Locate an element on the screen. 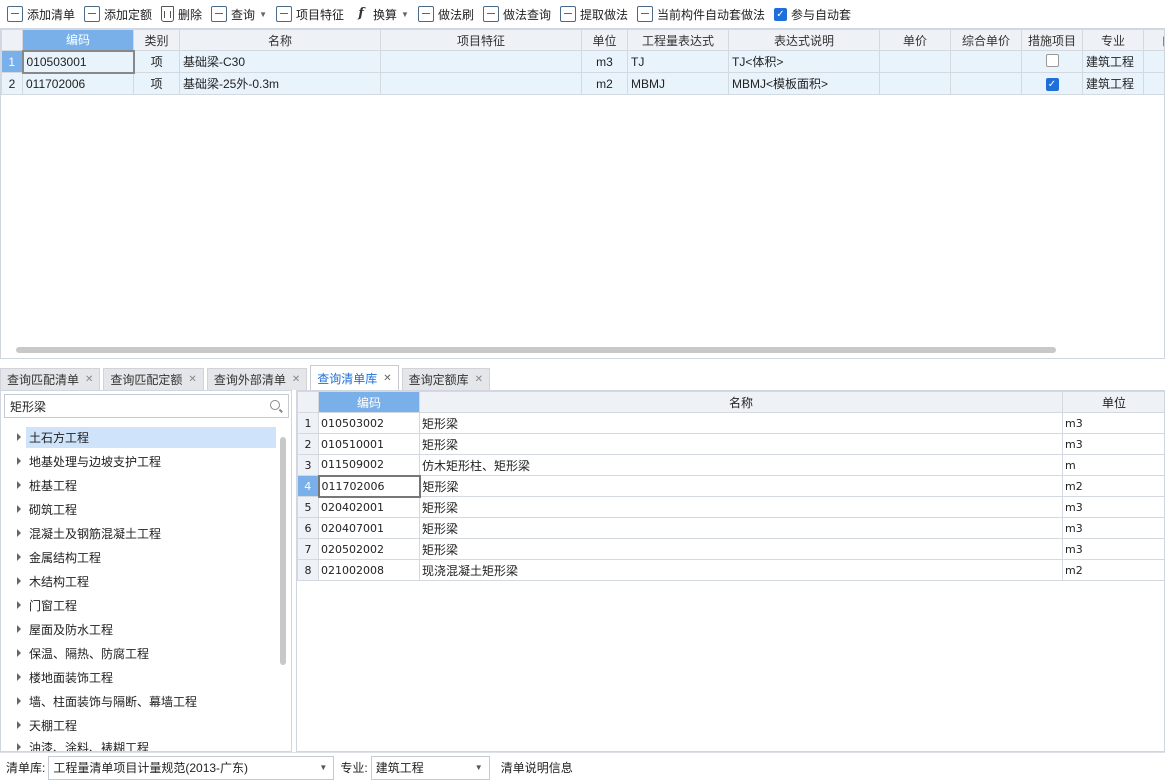 The image size is (1165, 782). row-number: 7 is located at coordinates (308, 549).